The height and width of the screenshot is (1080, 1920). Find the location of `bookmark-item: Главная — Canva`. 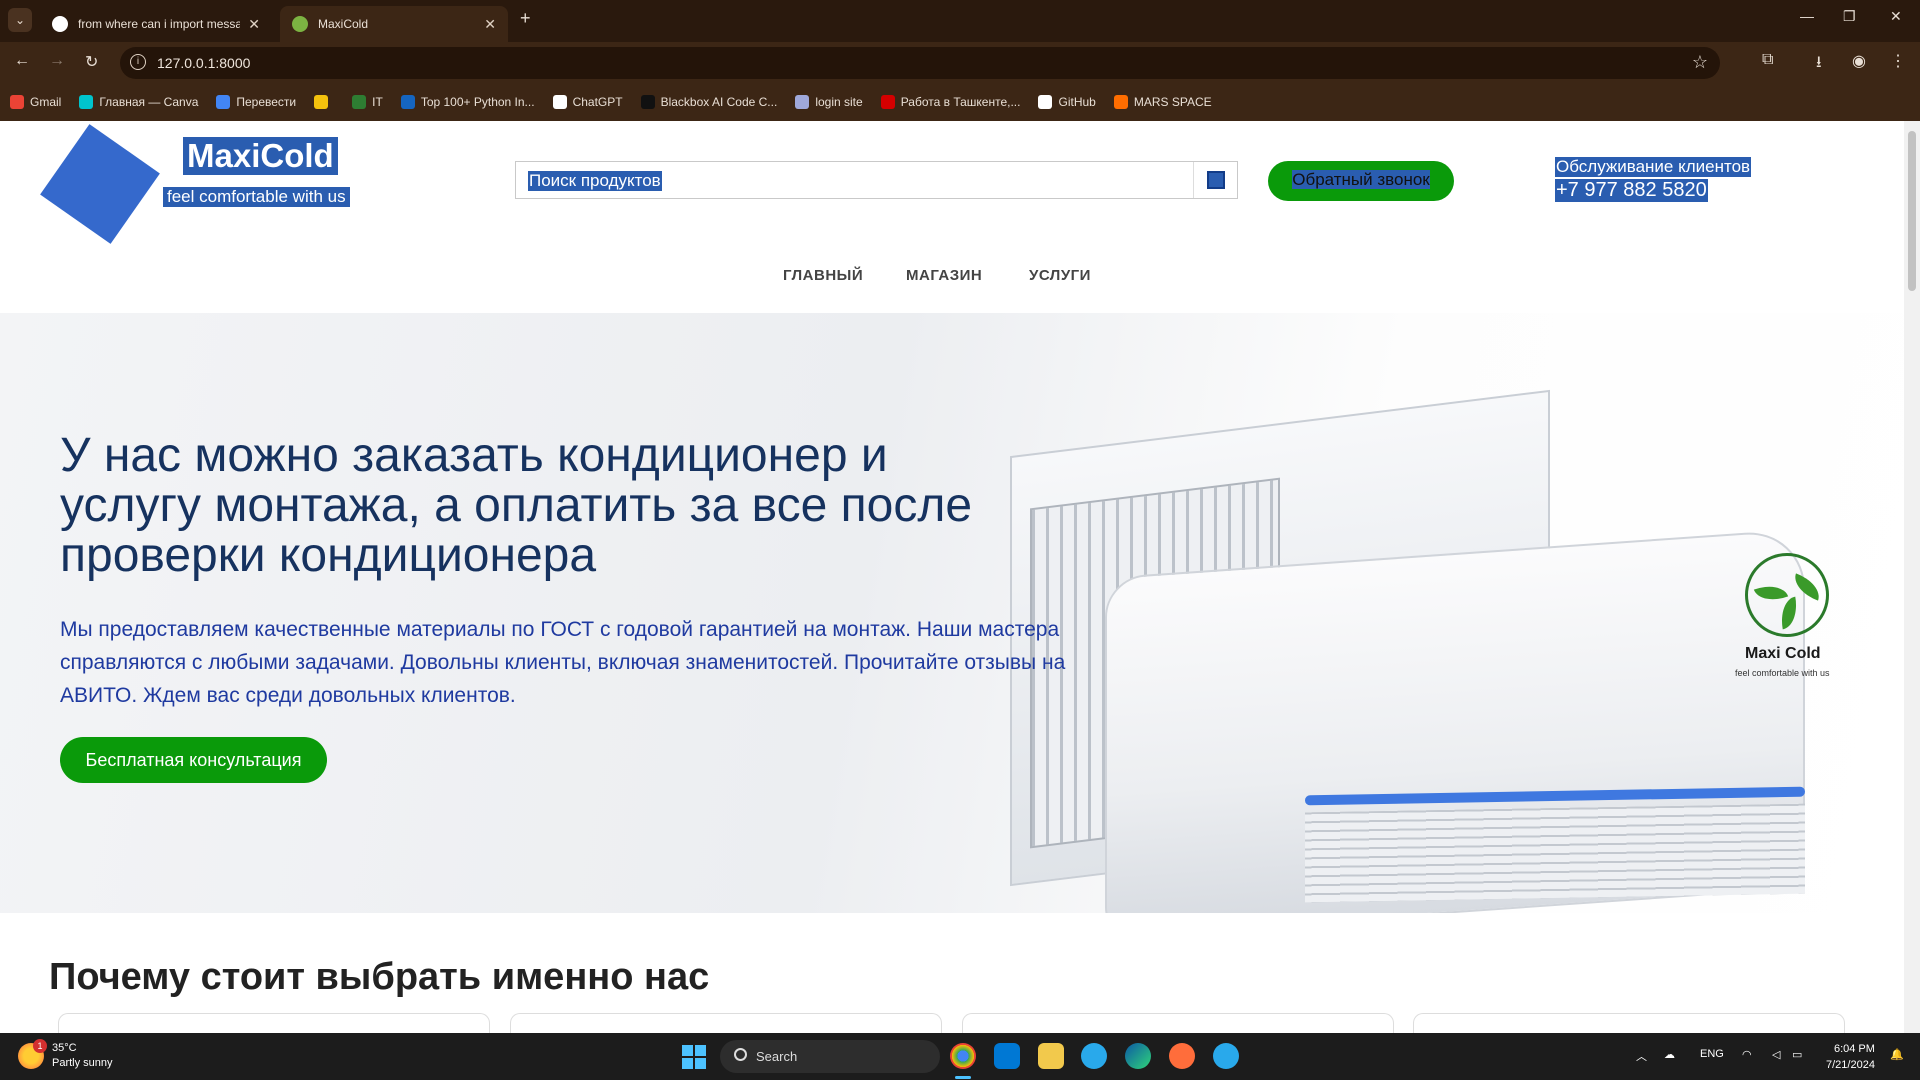

bookmark-item: Главная — Canva is located at coordinates (138, 102).